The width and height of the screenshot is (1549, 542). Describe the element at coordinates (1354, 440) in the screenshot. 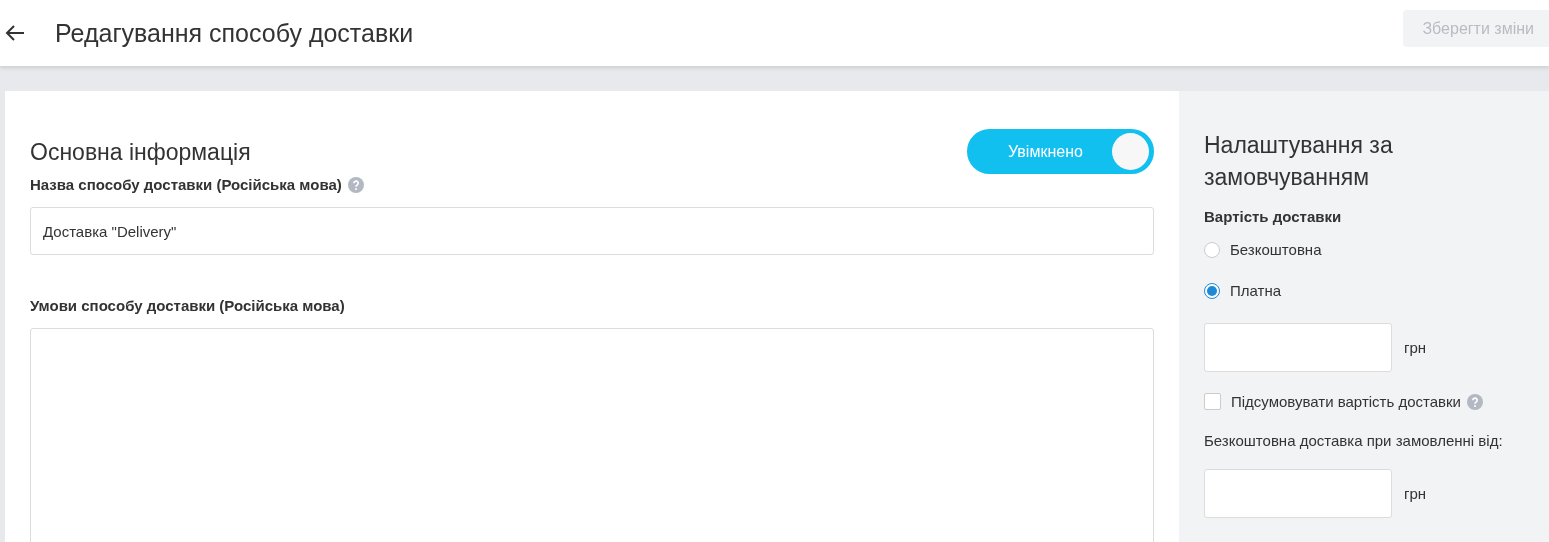

I see `field-label: Безкоштовна доставка при замовленні від:` at that location.